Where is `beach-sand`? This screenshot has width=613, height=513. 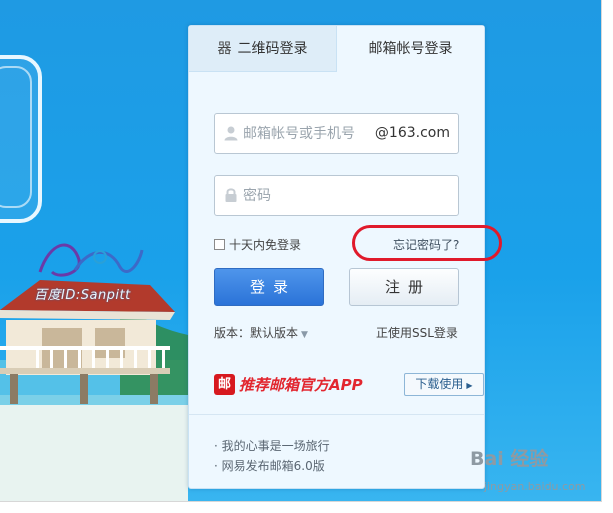
beach-sand is located at coordinates (94, 448).